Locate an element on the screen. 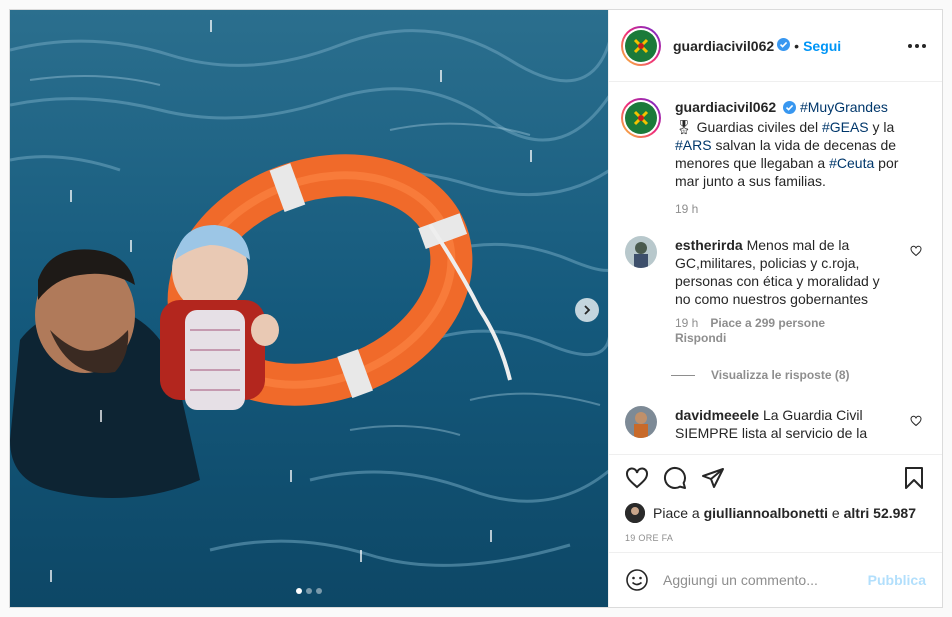  liker-username: giulliannoalbonetti is located at coordinates (766, 513).